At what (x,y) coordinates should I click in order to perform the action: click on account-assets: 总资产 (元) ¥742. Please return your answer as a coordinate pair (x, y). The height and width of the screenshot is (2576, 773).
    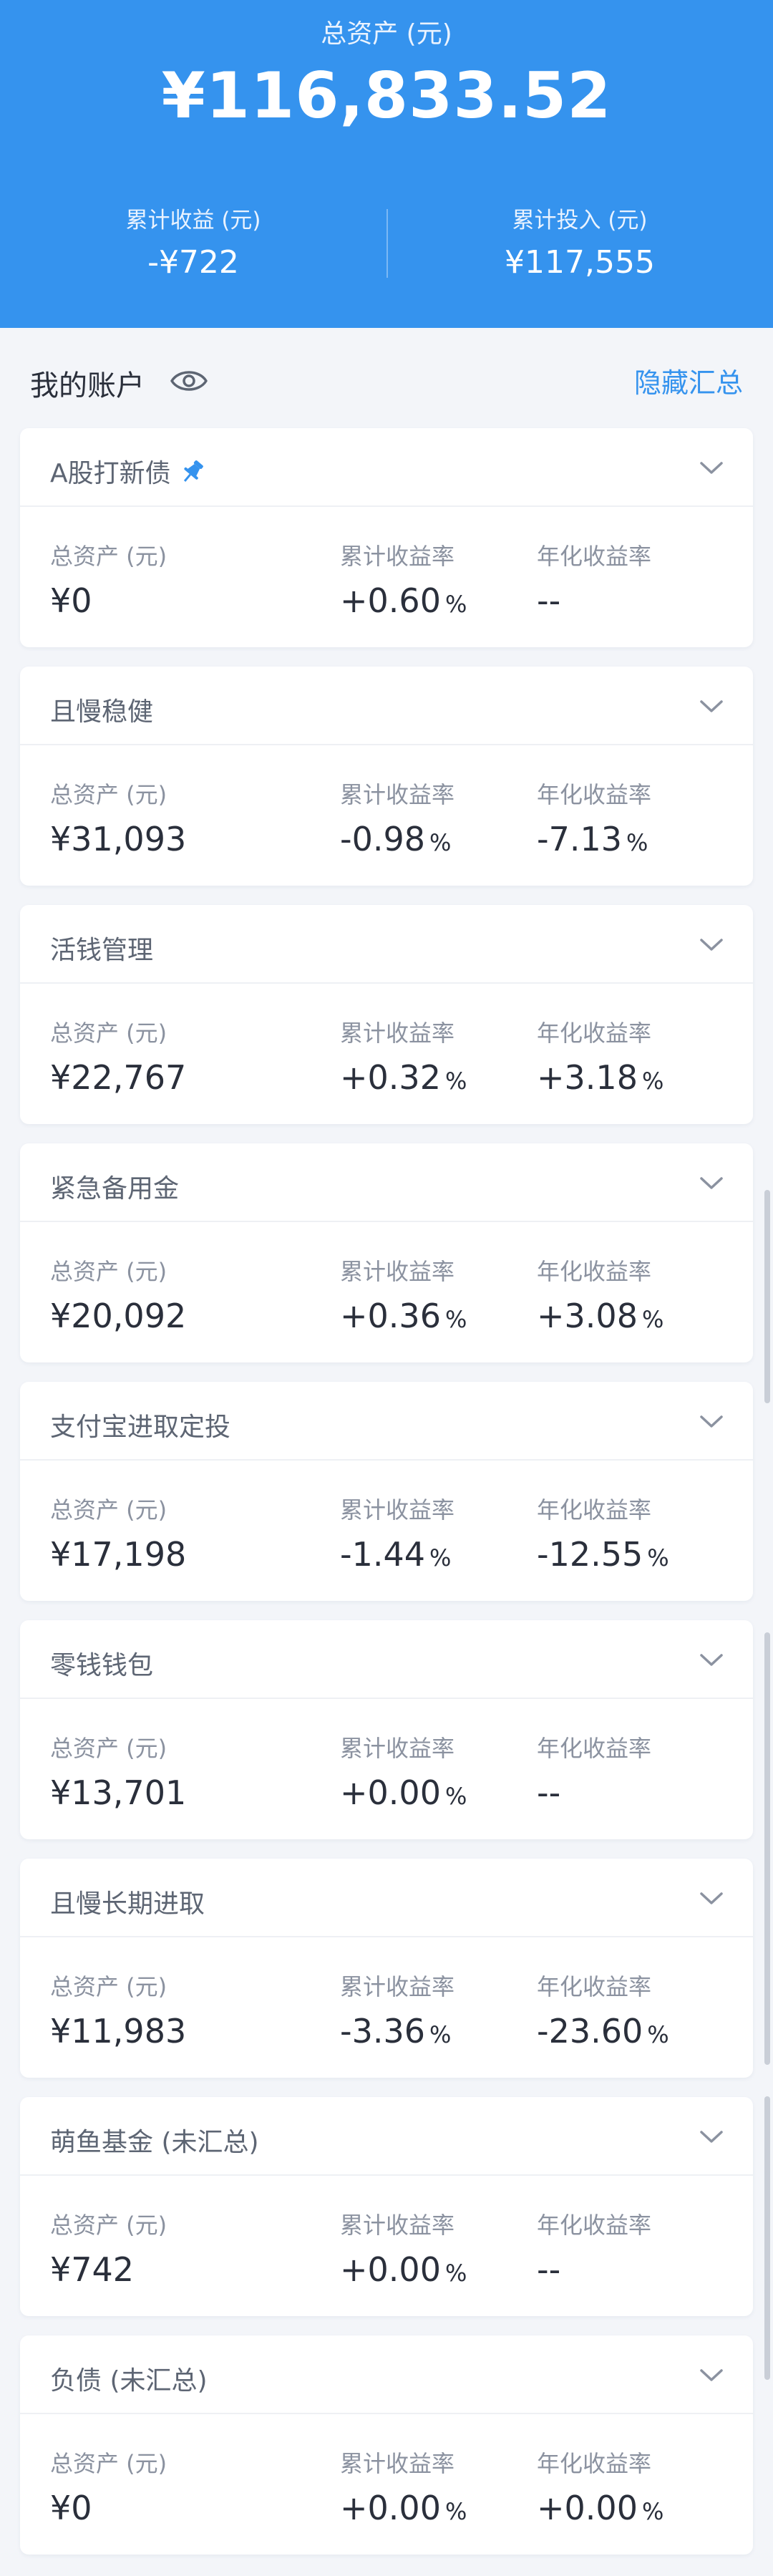
    Looking at the image, I should click on (108, 2248).